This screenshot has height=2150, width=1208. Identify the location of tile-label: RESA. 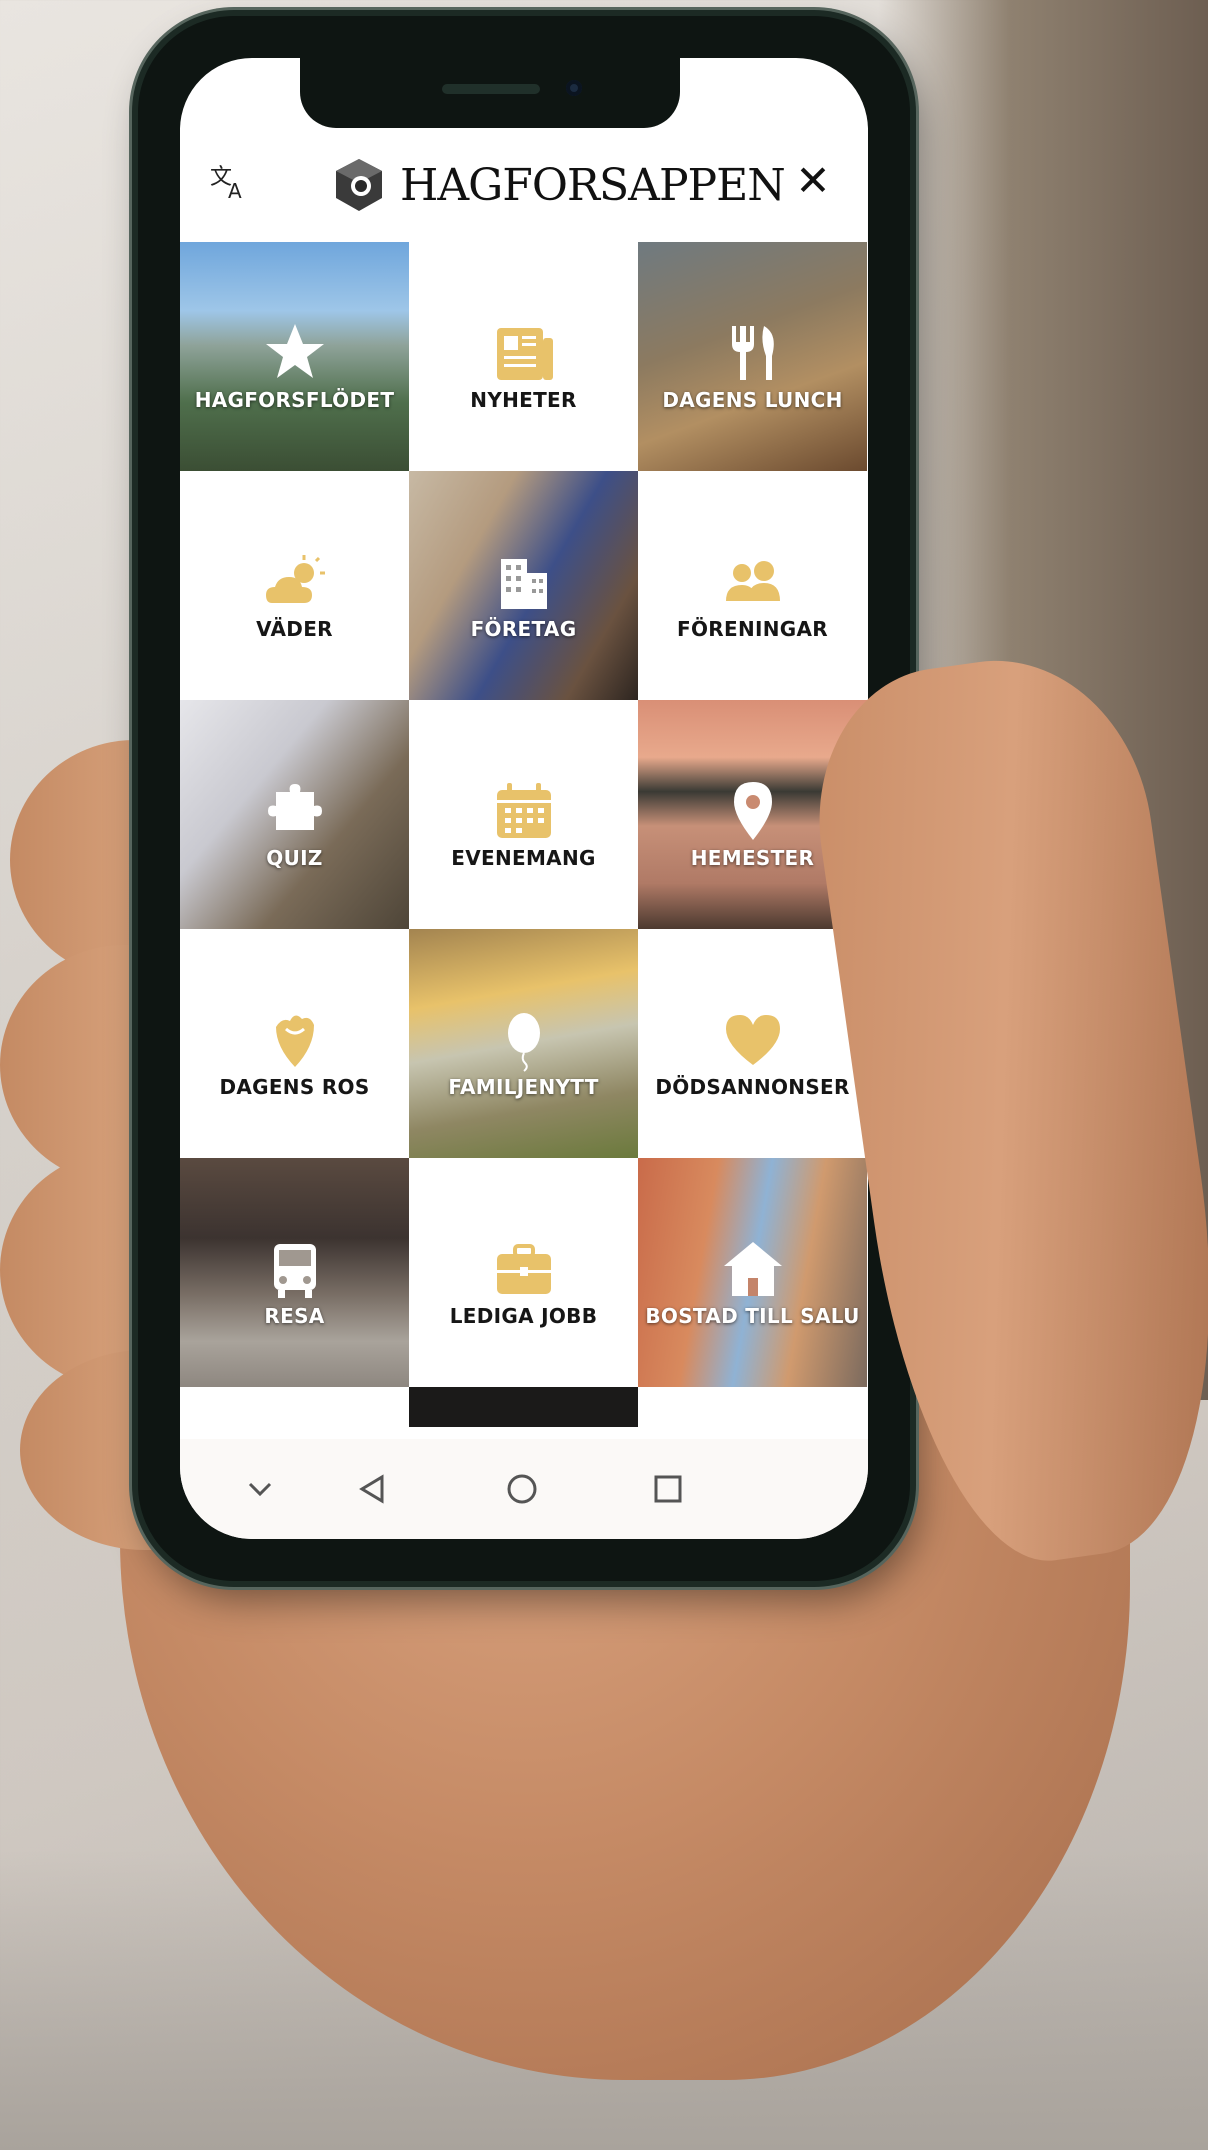
(294, 1316).